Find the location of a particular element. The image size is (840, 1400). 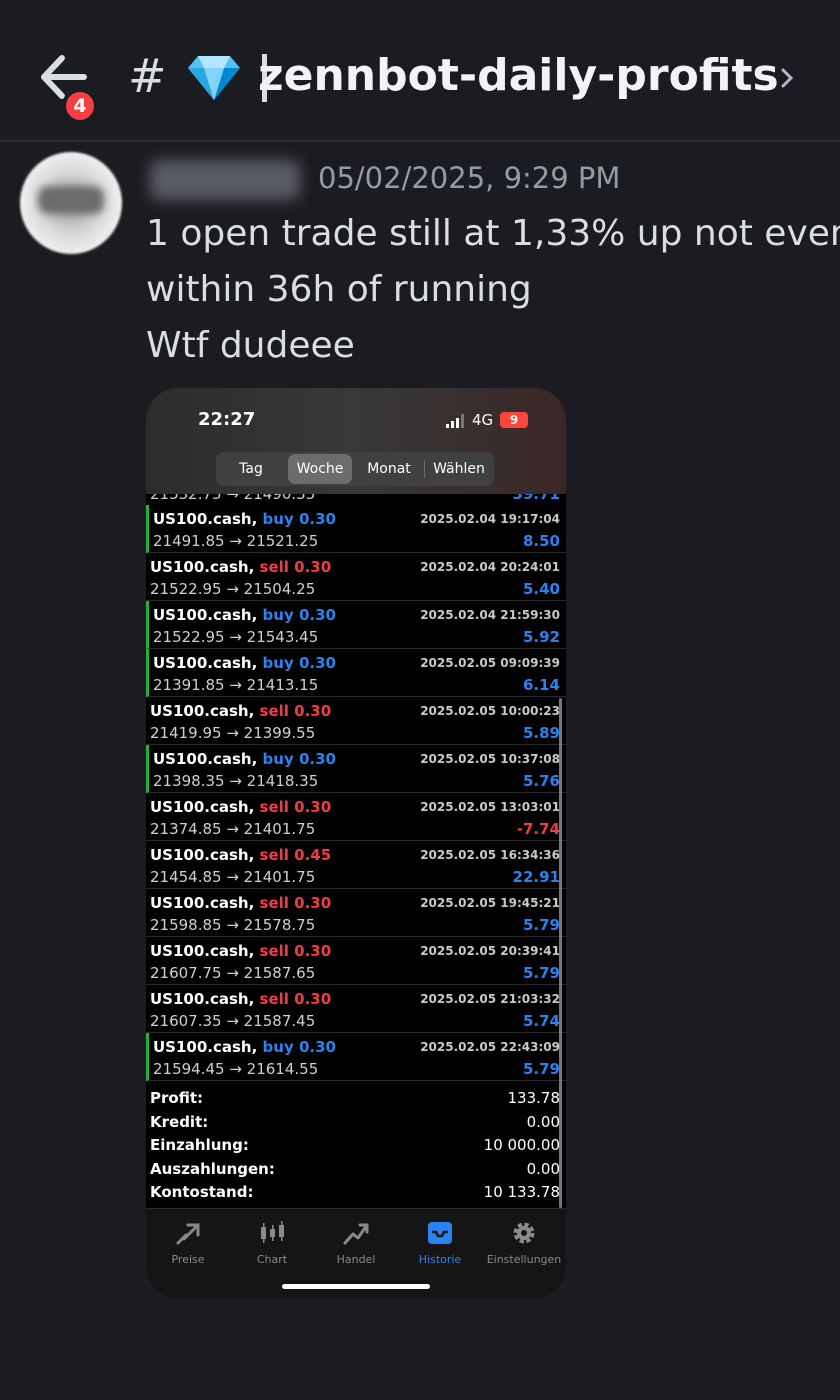

home-indicator is located at coordinates (356, 1286).